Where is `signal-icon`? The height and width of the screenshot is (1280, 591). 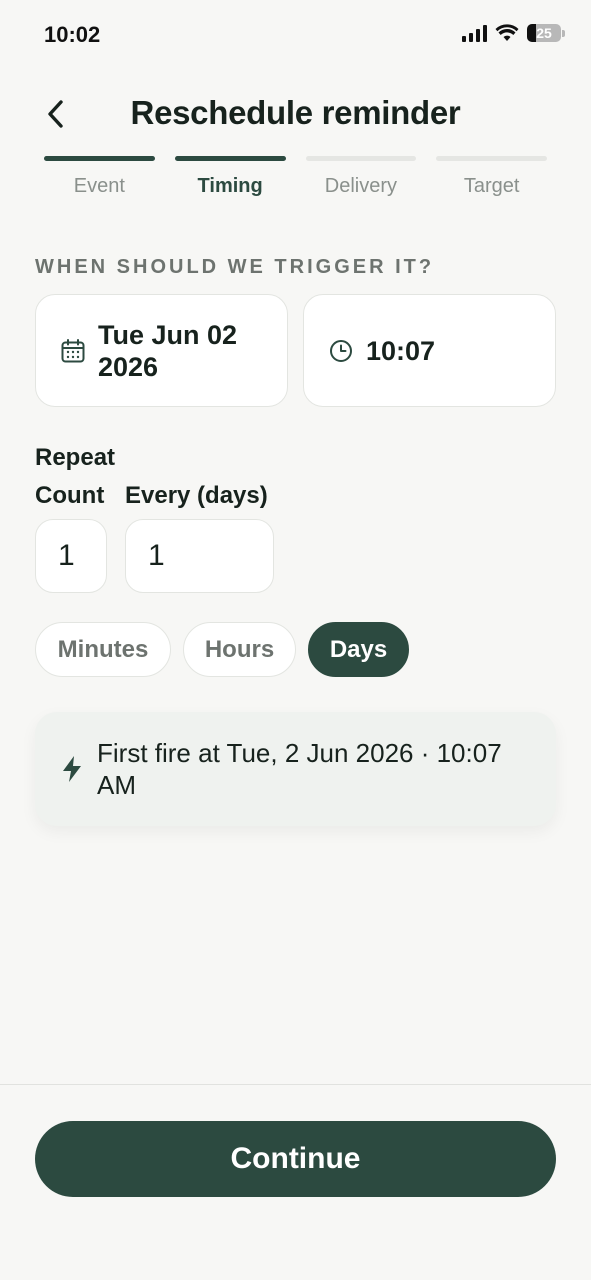
signal-icon is located at coordinates (474, 33).